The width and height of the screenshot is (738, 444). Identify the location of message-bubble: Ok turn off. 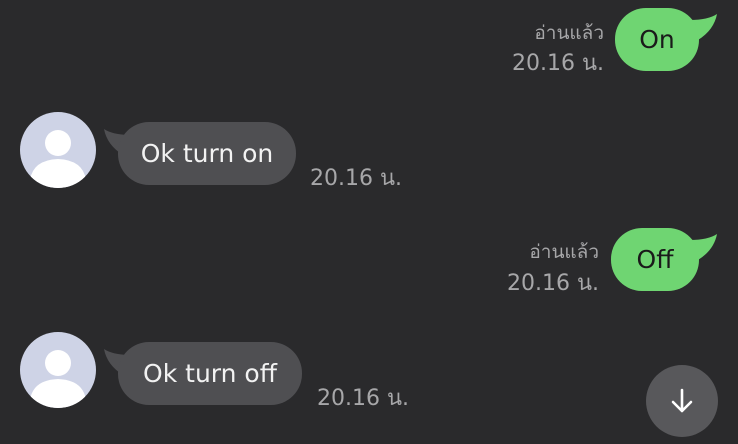
(210, 373).